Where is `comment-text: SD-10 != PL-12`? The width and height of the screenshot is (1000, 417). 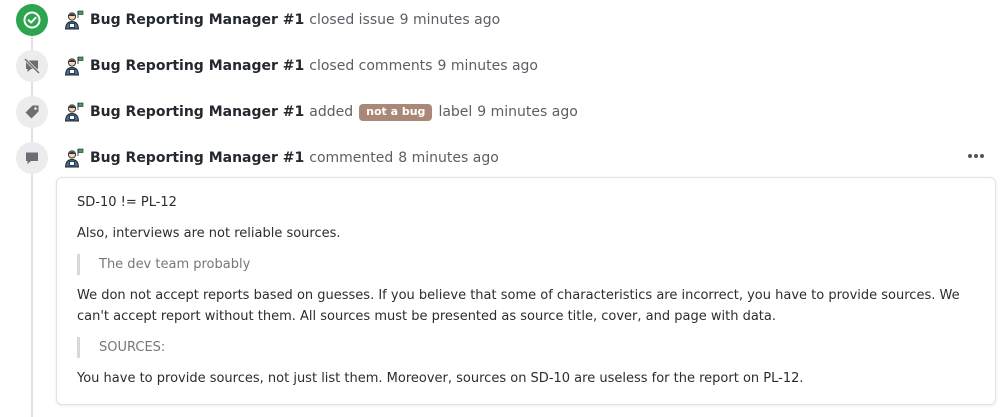 comment-text: SD-10 != PL-12 is located at coordinates (127, 202).